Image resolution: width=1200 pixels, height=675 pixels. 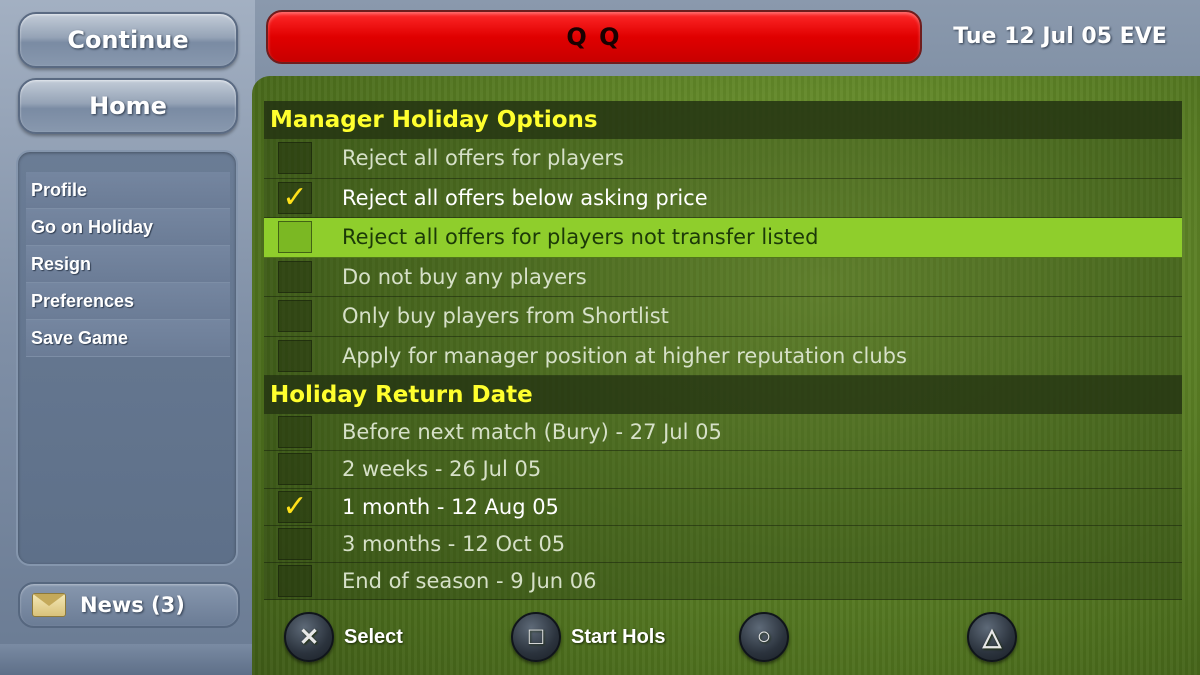 I want to click on circle-hint: ○, so click(x=769, y=637).